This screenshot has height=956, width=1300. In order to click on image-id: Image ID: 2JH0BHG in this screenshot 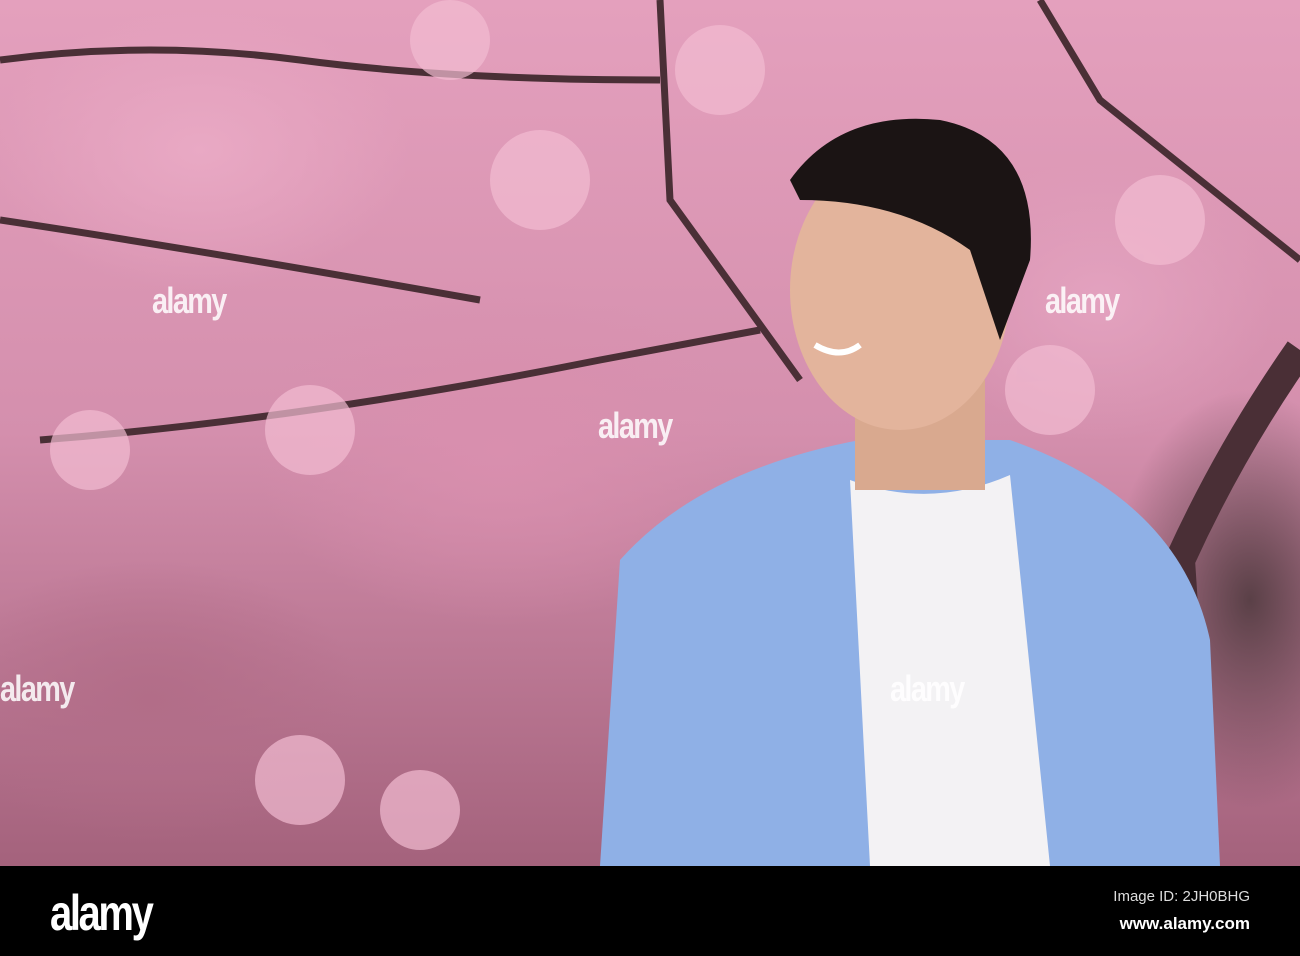, I will do `click(1181, 896)`.